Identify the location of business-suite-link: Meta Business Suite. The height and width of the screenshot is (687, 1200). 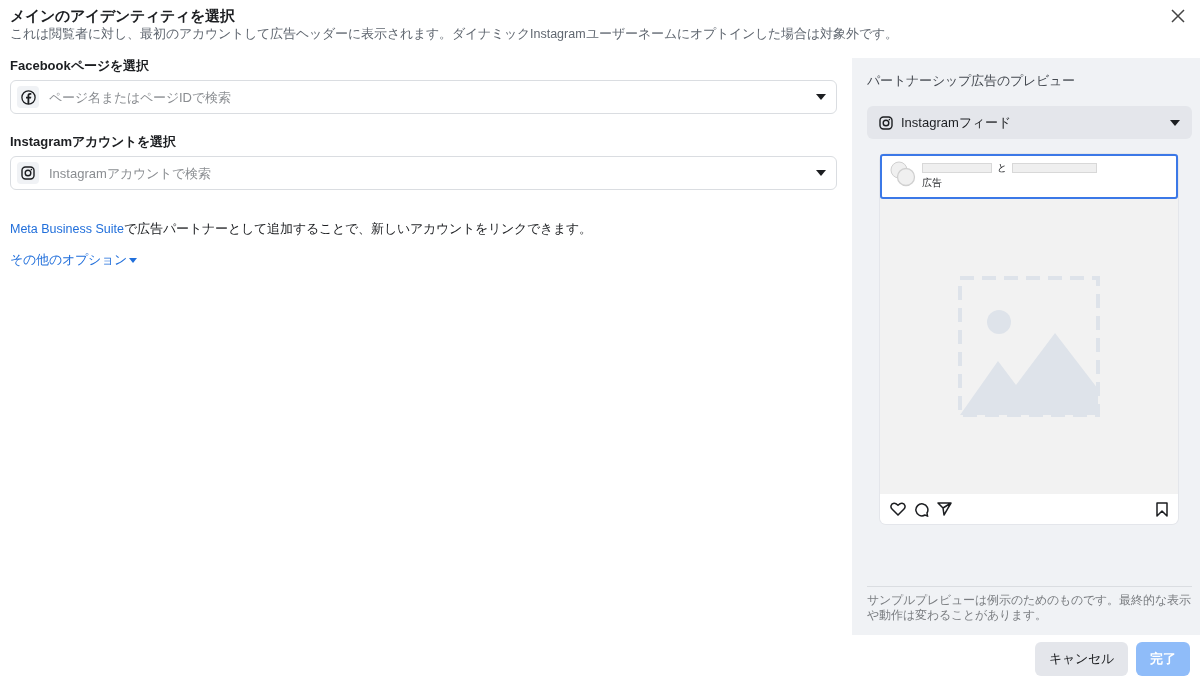
(67, 229).